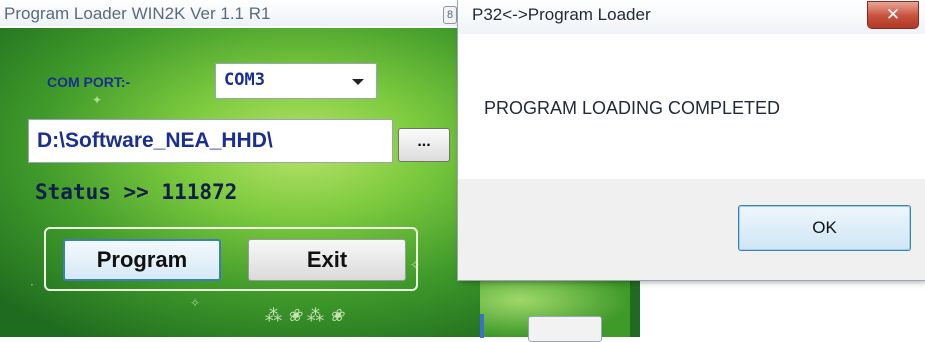 This screenshot has height=342, width=925. What do you see at coordinates (482, 326) in the screenshot?
I see `panel-divider` at bounding box center [482, 326].